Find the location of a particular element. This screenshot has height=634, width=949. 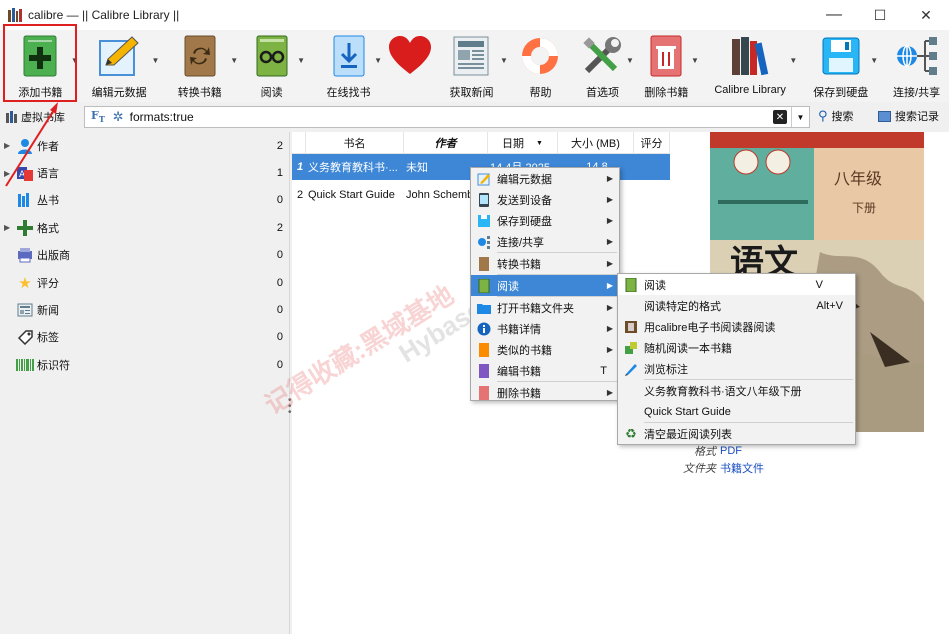

fetch-news-button: 获取新闻 ▼ is located at coordinates (472, 65).